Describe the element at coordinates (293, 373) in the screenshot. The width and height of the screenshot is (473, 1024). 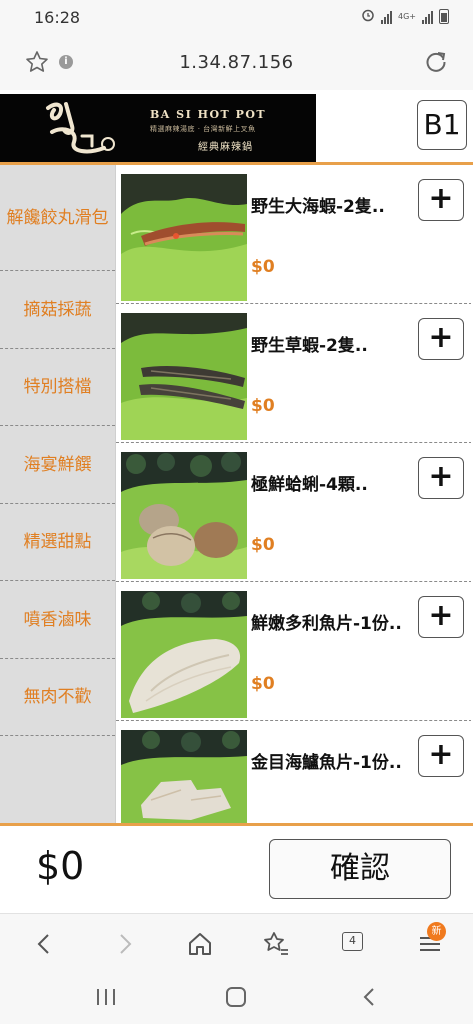
I see `product-row: 野生草蝦-2隻.. $0 +` at that location.